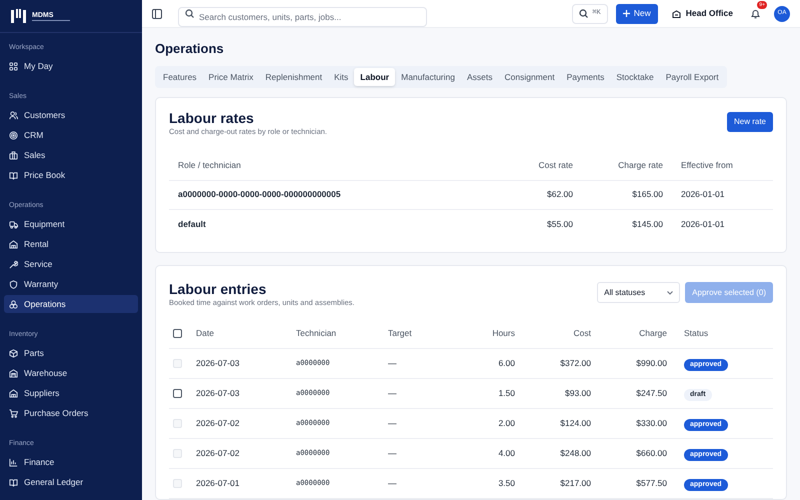 This screenshot has width=800, height=500. What do you see at coordinates (635, 77) in the screenshot?
I see `tab: Stocktake` at bounding box center [635, 77].